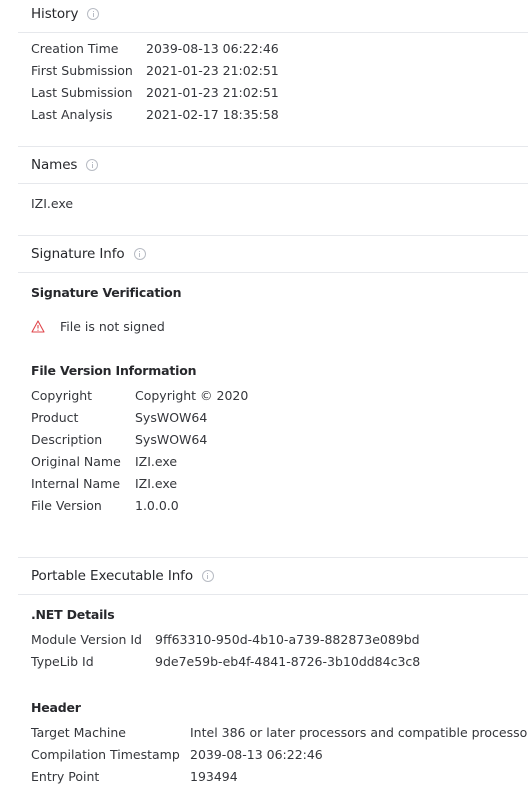 The width and height of the screenshot is (528, 792). What do you see at coordinates (66, 505) in the screenshot?
I see `file-version-label: File Version` at bounding box center [66, 505].